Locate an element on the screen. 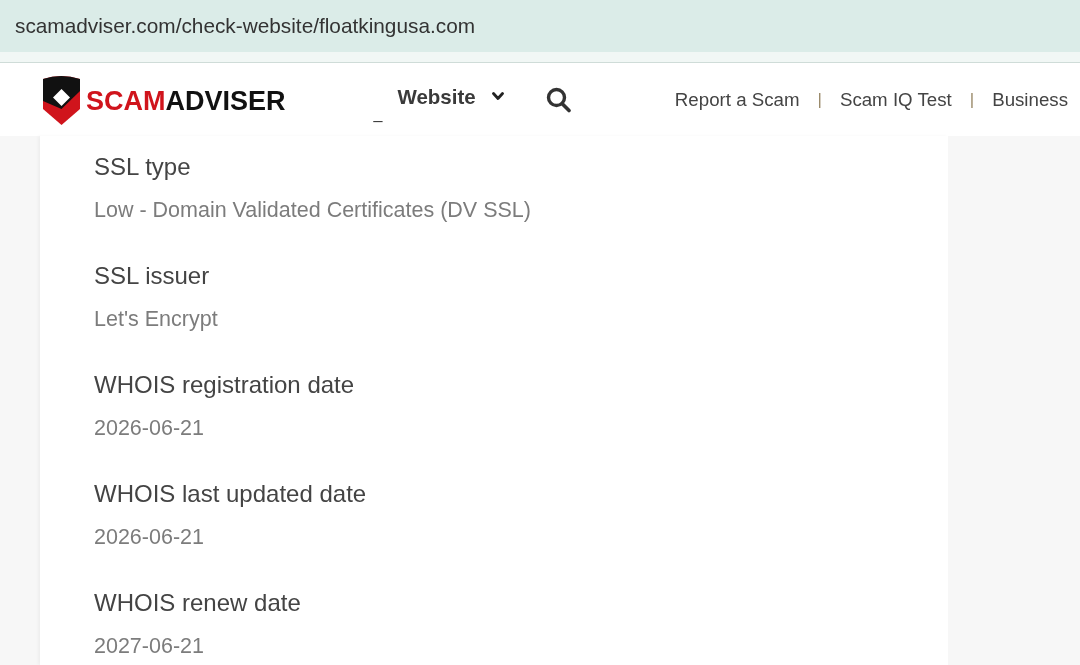 The width and height of the screenshot is (1080, 665). caret-icon is located at coordinates (497, 96).